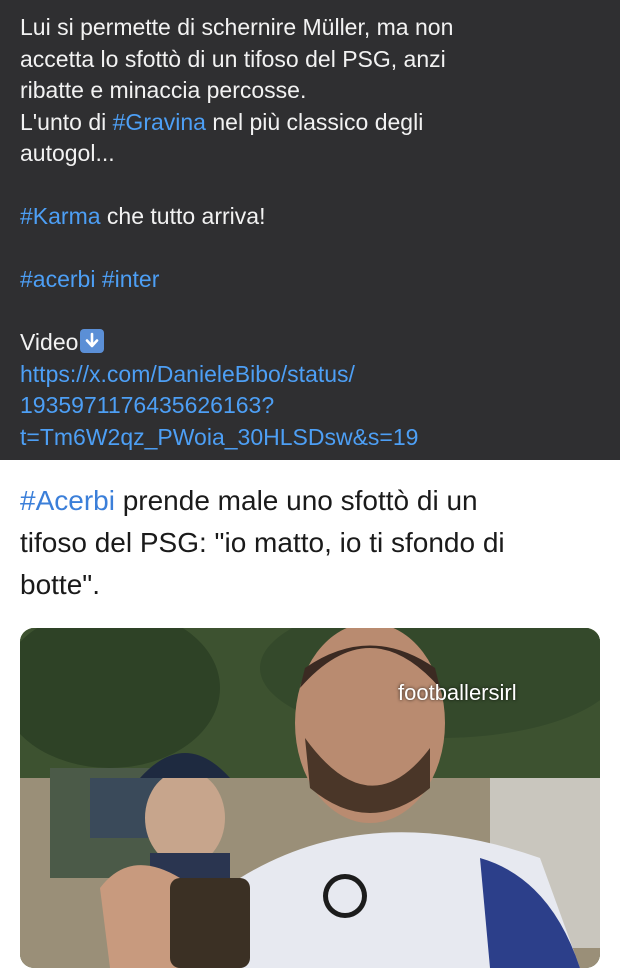 This screenshot has height=968, width=620. What do you see at coordinates (163, 90) in the screenshot?
I see `post-line: ribatte e minaccia percosse.` at bounding box center [163, 90].